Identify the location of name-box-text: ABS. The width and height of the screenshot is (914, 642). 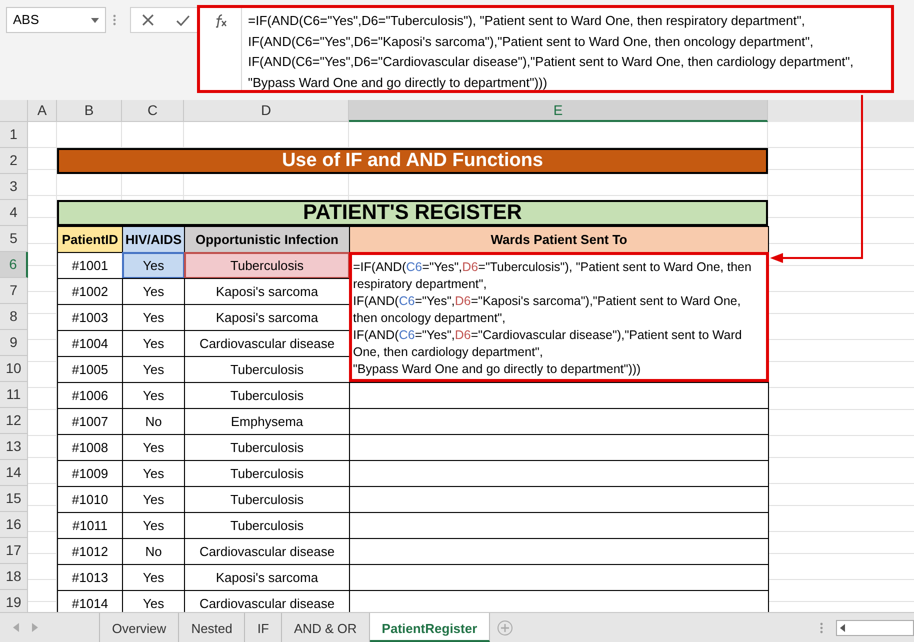
(26, 20).